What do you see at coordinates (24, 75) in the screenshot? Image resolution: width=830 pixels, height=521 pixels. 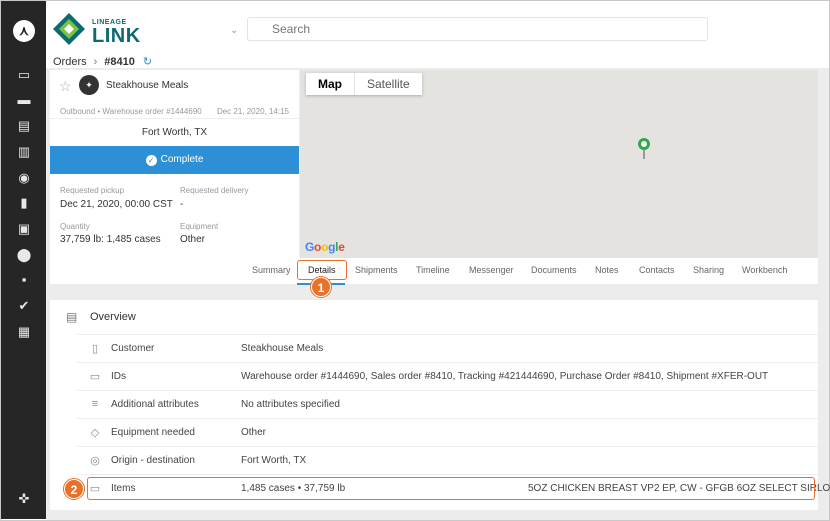 I see `inbox-icon: ▭` at bounding box center [24, 75].